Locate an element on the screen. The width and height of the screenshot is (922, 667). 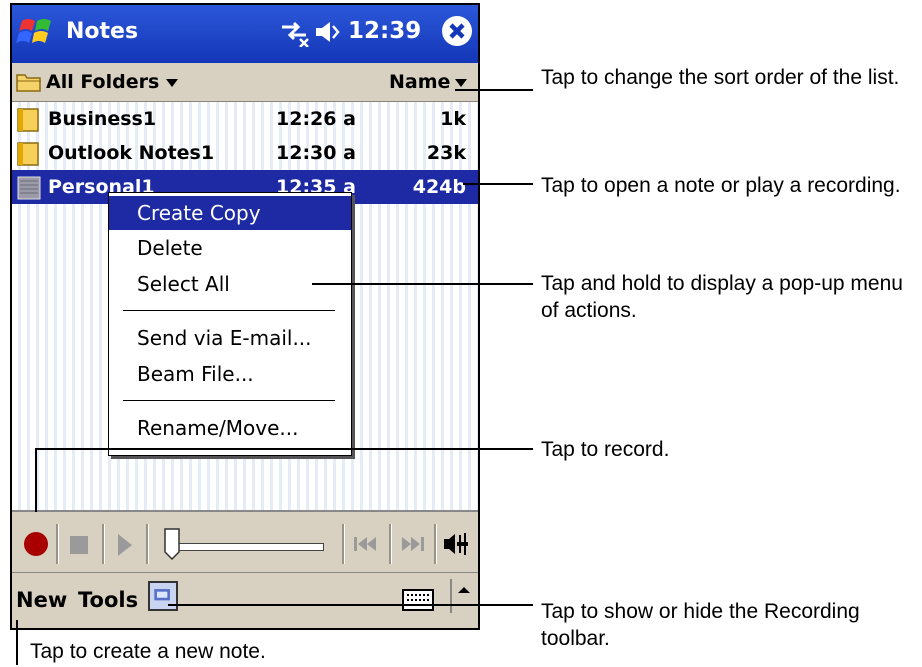
callout-record: Tap to record. is located at coordinates (605, 449).